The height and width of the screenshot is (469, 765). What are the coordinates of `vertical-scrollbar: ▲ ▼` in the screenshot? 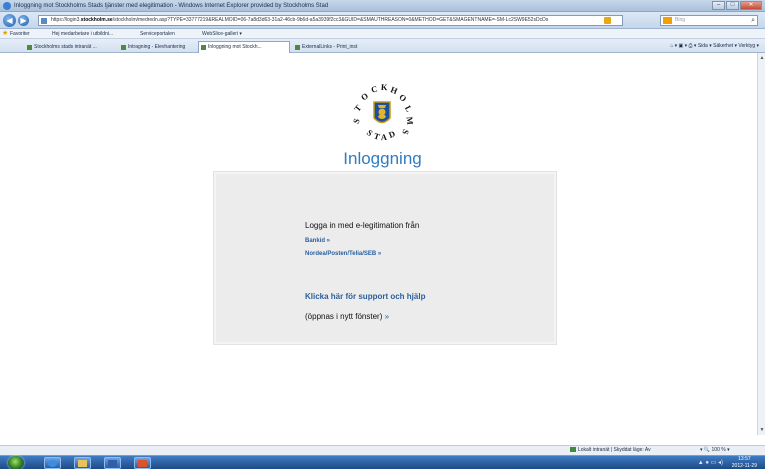 It's located at (761, 244).